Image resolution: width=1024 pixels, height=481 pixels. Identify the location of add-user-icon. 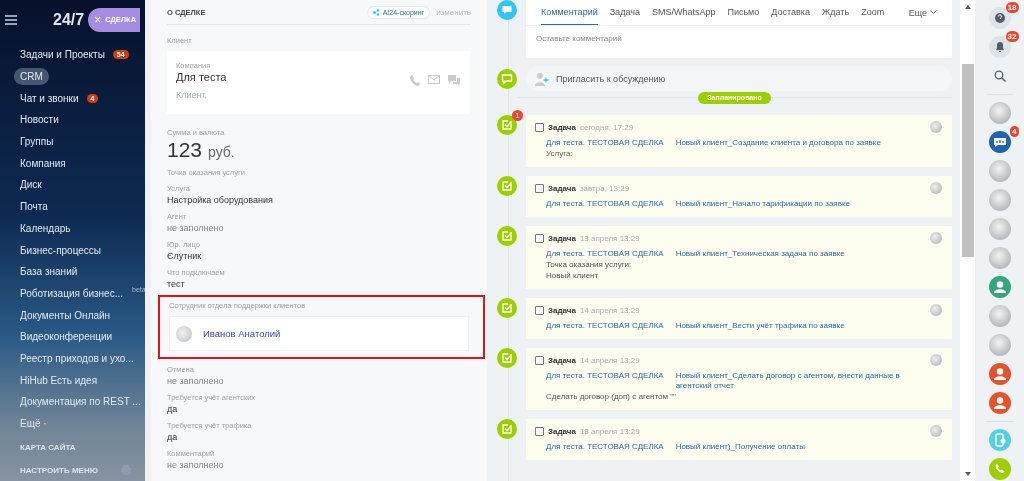
(543, 78).